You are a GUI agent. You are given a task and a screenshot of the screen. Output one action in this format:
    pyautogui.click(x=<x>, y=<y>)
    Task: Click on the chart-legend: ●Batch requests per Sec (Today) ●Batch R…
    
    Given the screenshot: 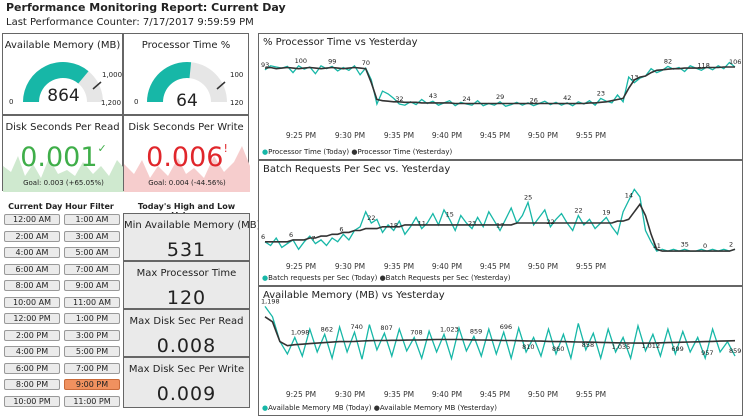 What is the action you would take?
    pyautogui.click(x=386, y=278)
    